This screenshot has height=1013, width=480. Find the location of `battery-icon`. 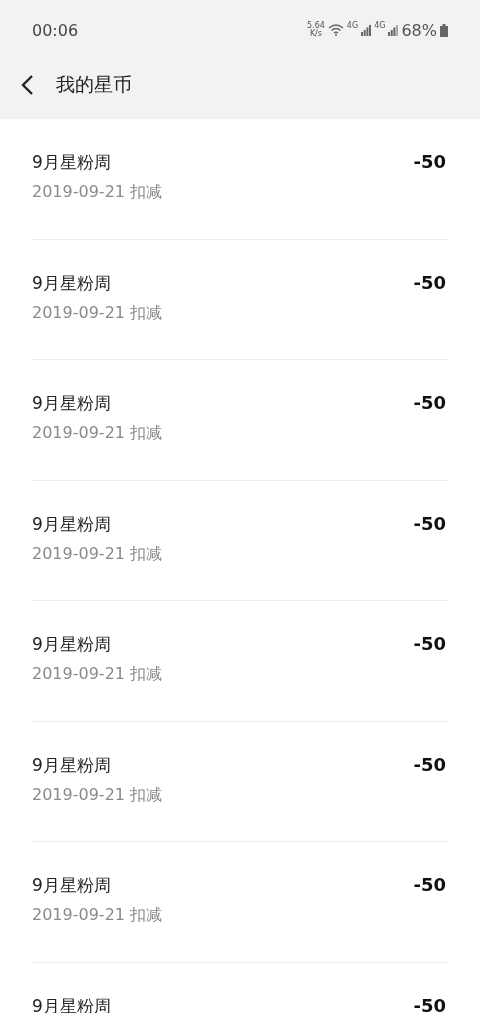

battery-icon is located at coordinates (444, 30).